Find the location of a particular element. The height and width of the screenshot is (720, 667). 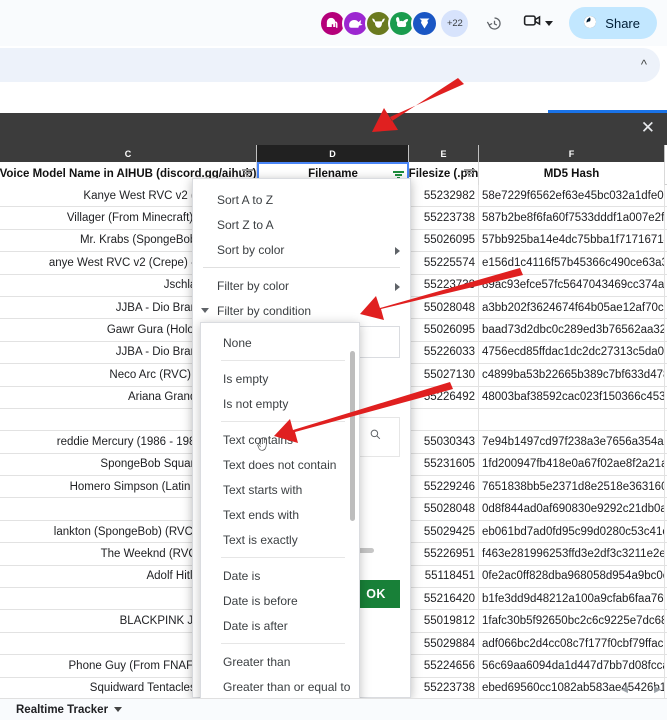

table-cell-e: 55118451 is located at coordinates (444, 576).